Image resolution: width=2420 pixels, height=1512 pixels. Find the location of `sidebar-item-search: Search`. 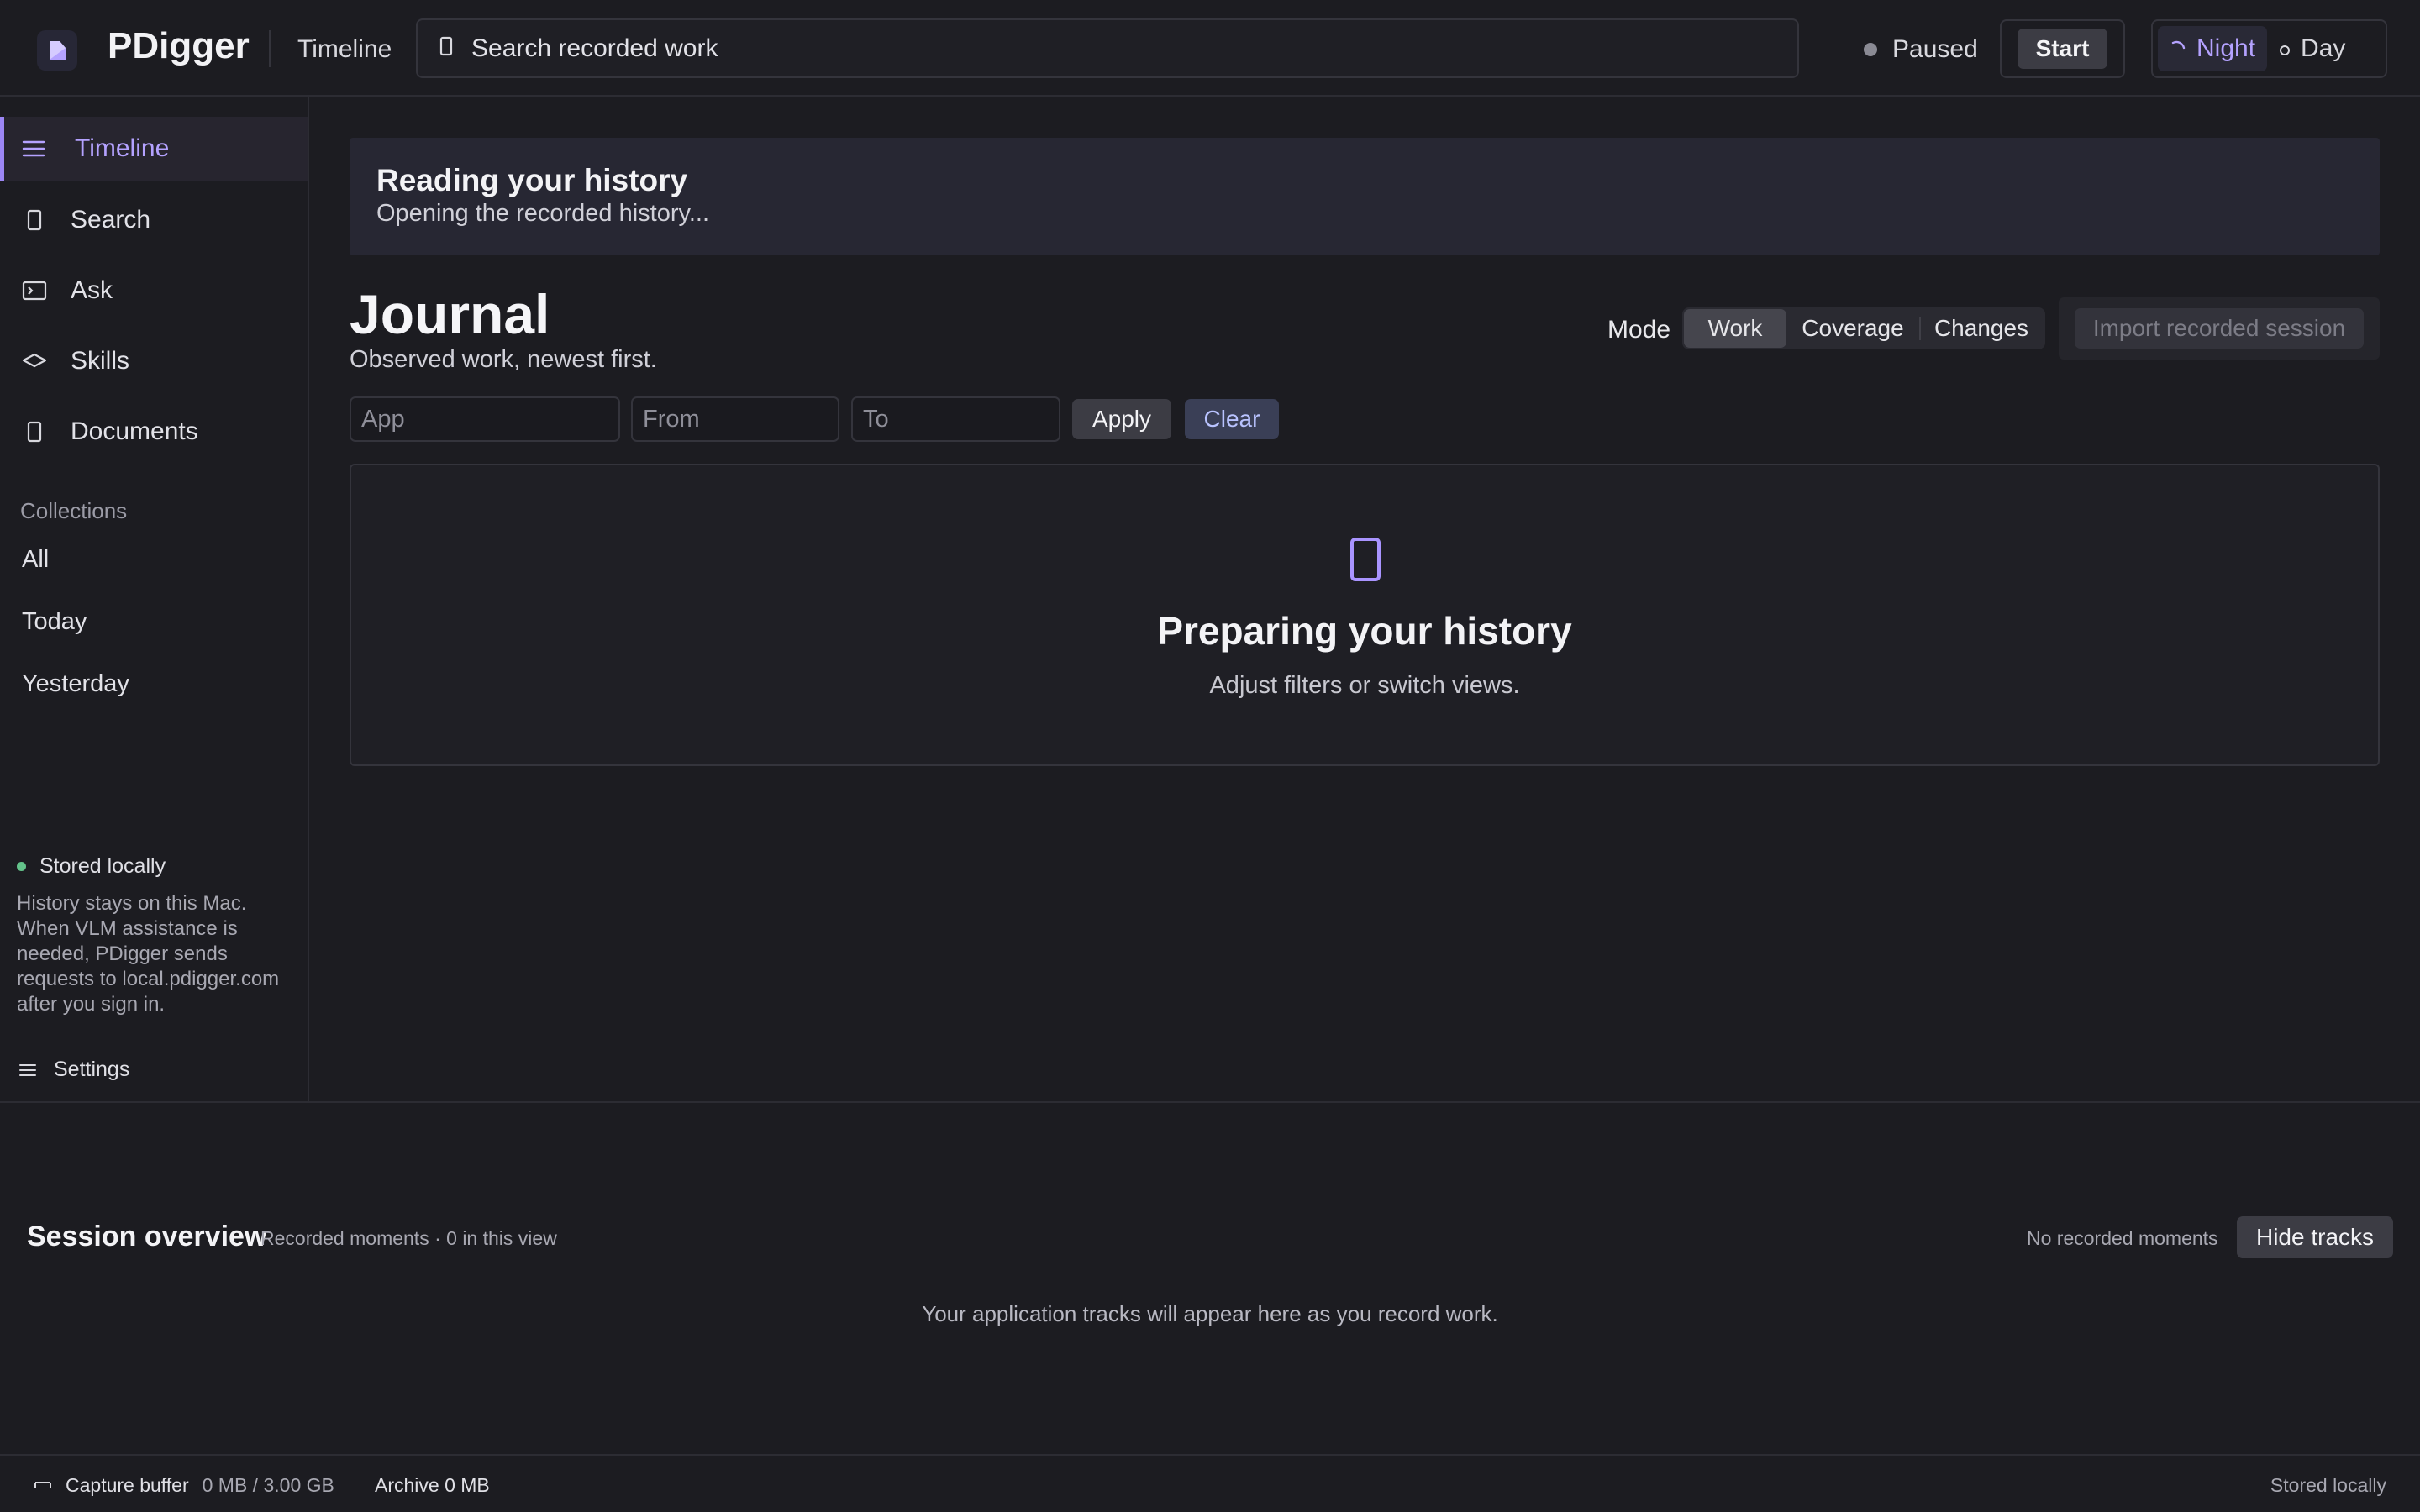

sidebar-item-search: Search is located at coordinates (154, 220).